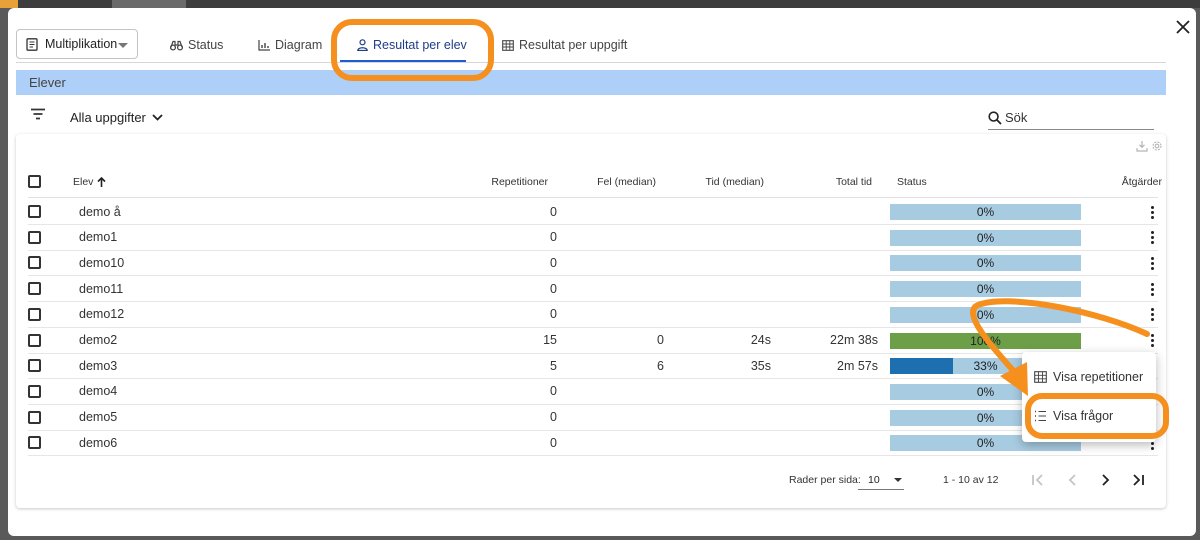 The image size is (1200, 540). I want to click on first-page-button, so click(1038, 480).